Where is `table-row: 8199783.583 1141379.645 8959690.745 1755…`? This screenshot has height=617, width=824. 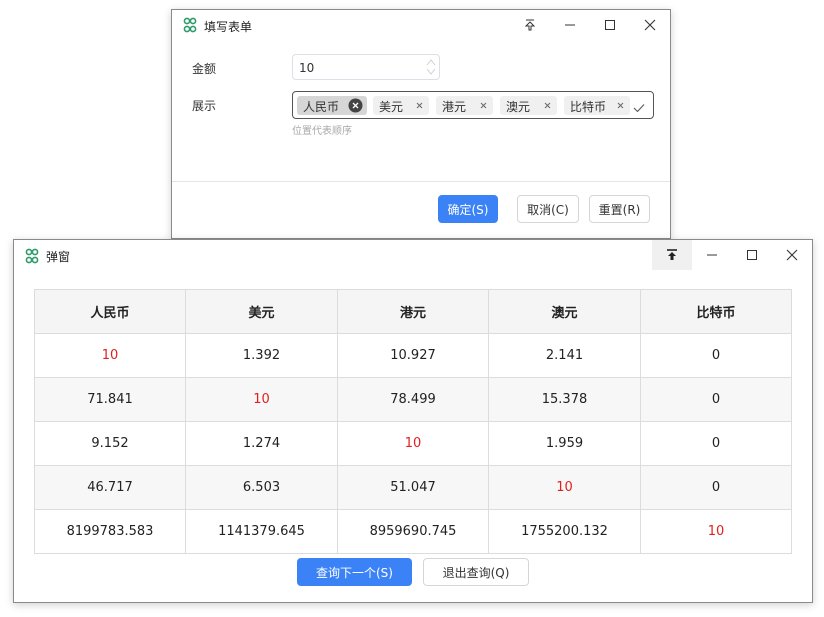
table-row: 8199783.583 1141379.645 8959690.745 1755… is located at coordinates (413, 531).